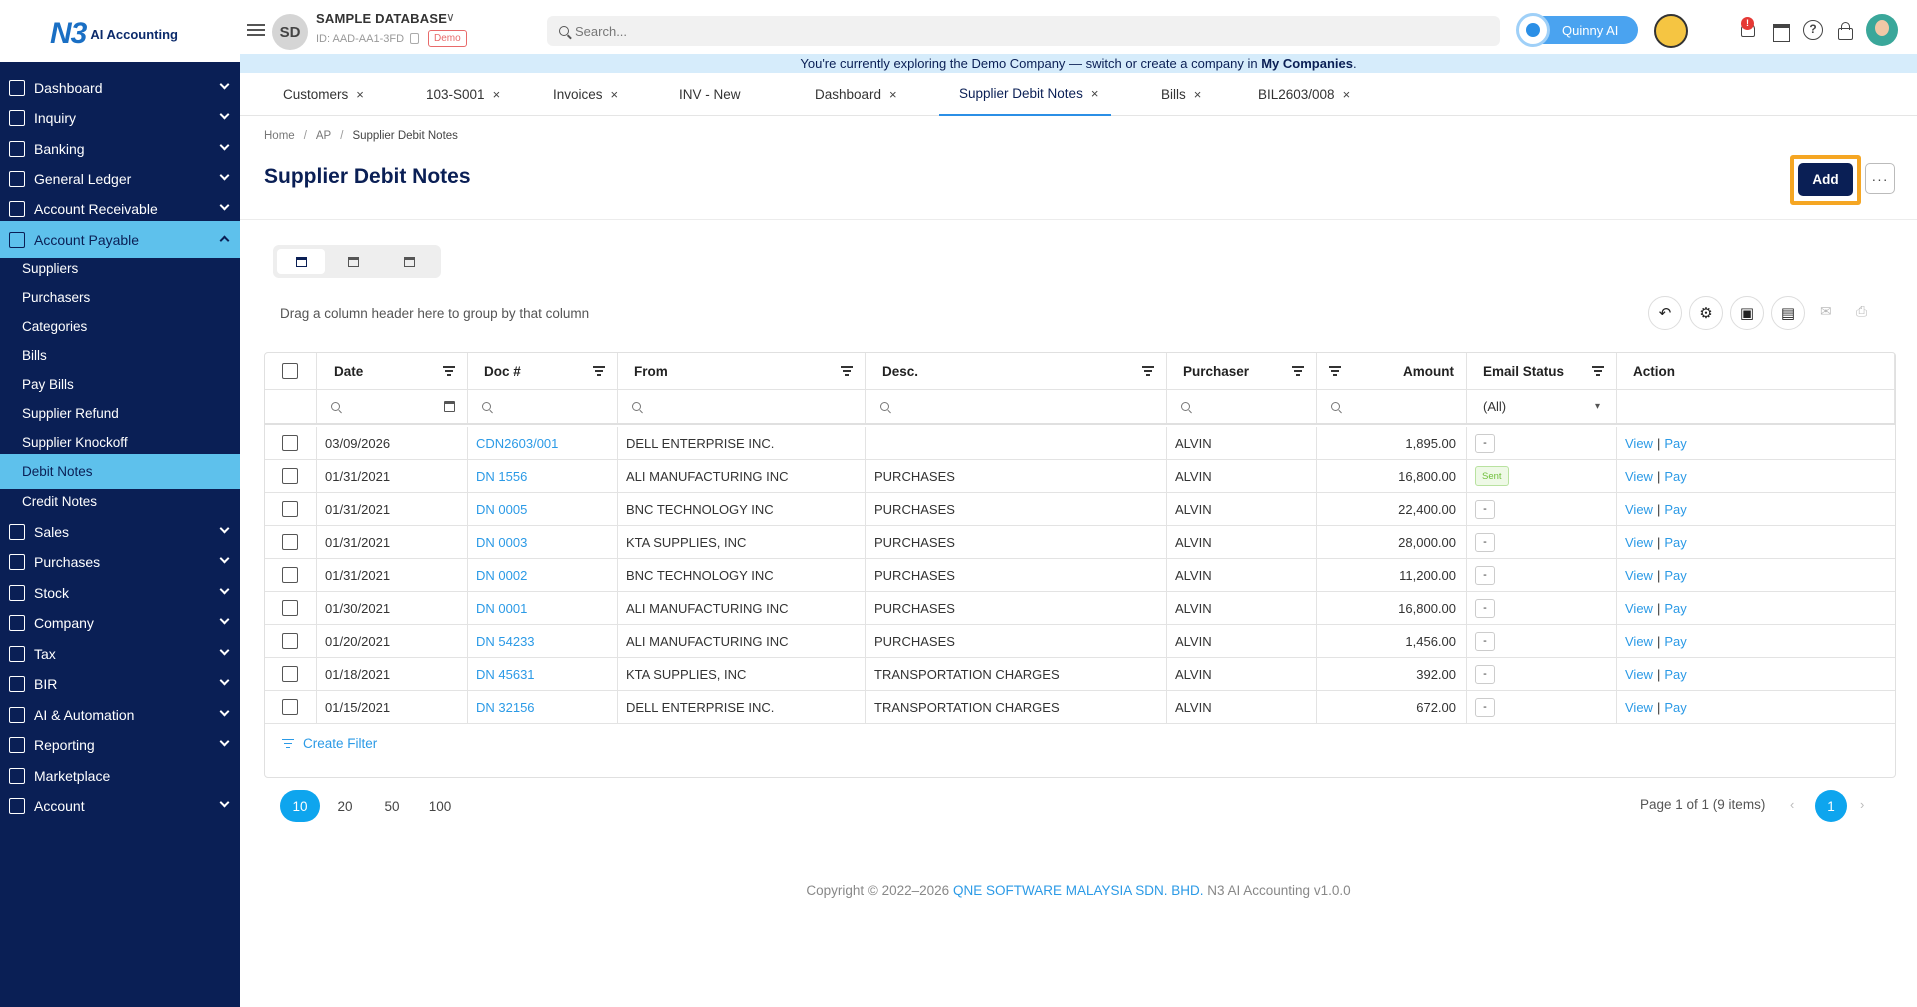  Describe the element at coordinates (1831, 806) in the screenshot. I see `page-number-button: 1` at that location.